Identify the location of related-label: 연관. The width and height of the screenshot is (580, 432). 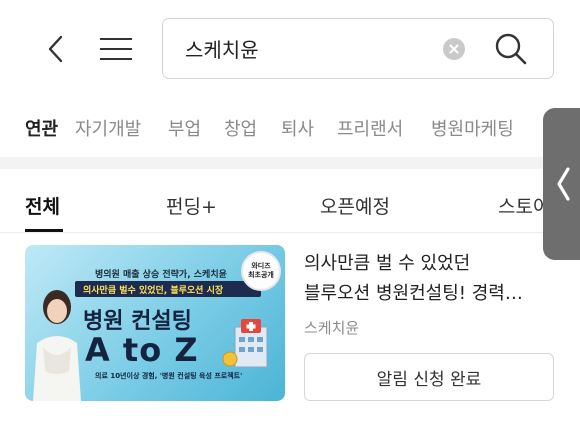
(42, 129).